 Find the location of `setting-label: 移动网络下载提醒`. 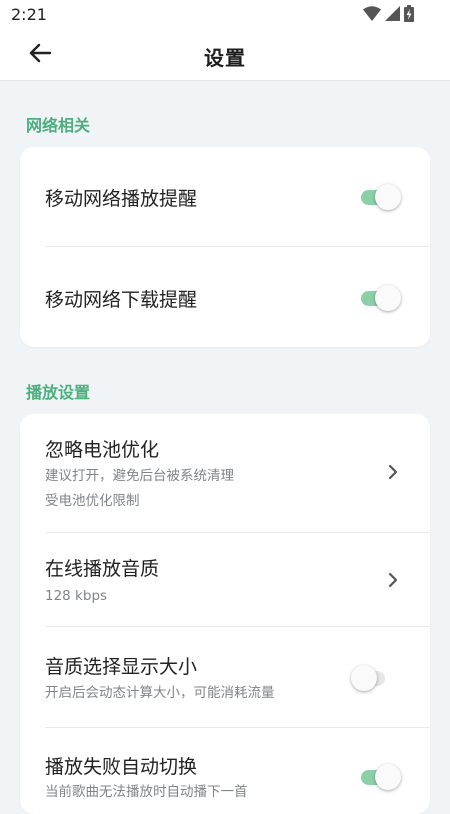

setting-label: 移动网络下载提醒 is located at coordinates (121, 300).